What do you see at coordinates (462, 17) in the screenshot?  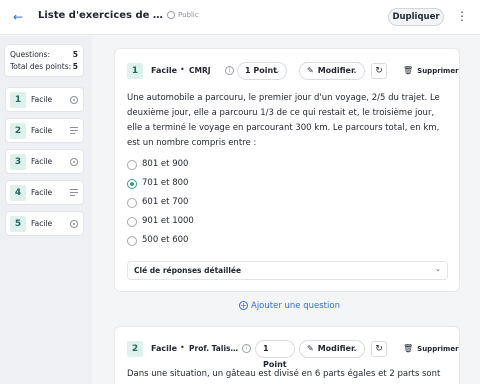 I see `kebab-icon: ⋮` at bounding box center [462, 17].